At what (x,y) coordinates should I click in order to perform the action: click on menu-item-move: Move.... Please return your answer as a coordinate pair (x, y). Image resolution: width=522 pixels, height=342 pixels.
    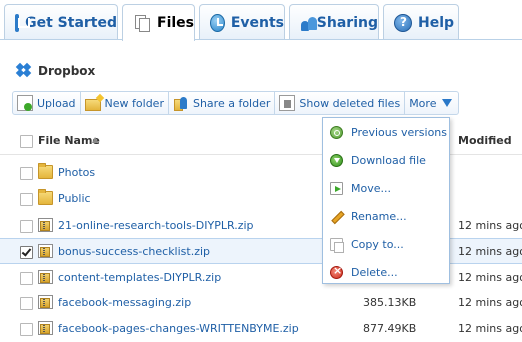
    Looking at the image, I should click on (386, 188).